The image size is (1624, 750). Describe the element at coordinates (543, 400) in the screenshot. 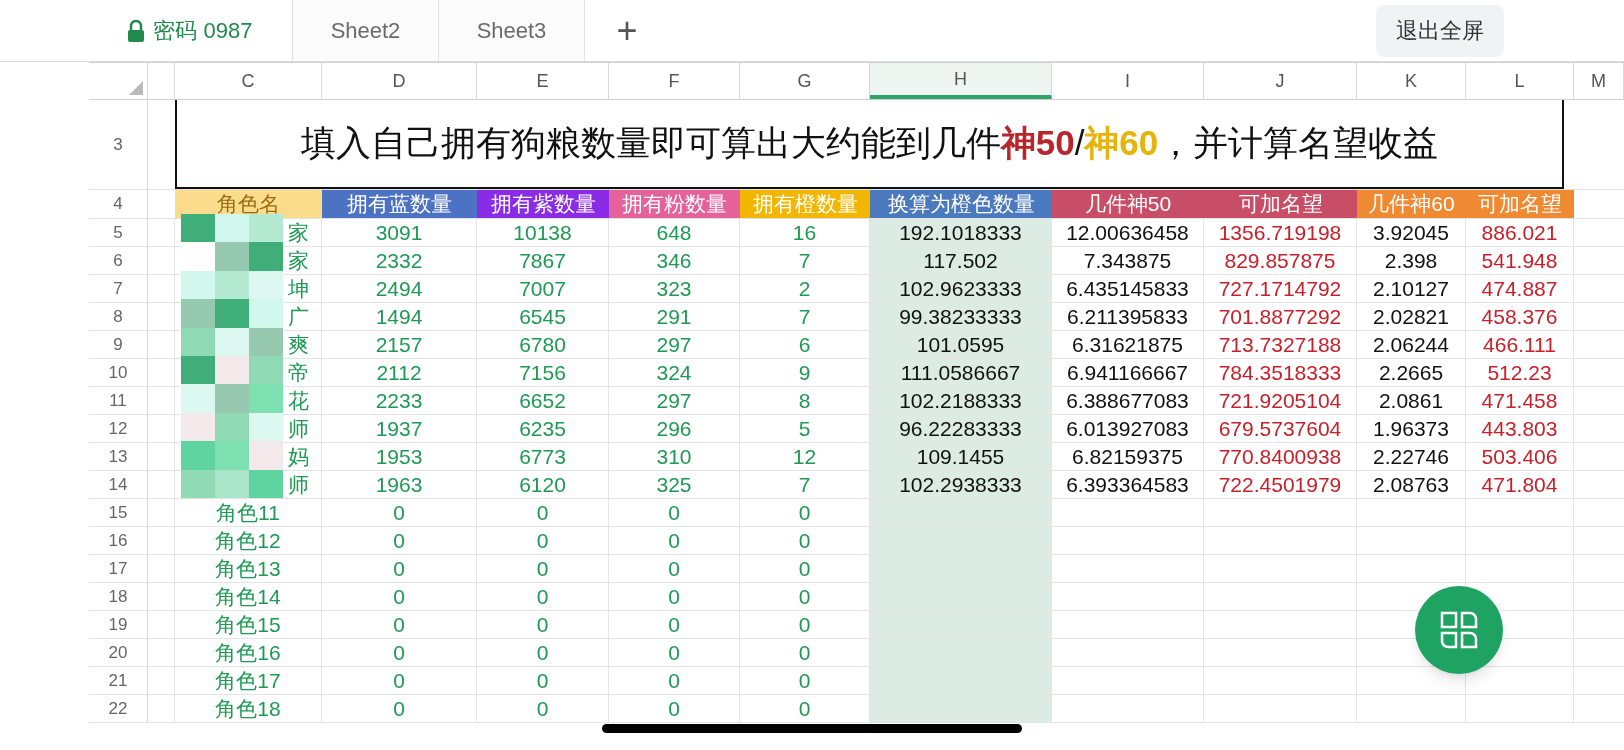

I see `table-cell: 6652` at that location.